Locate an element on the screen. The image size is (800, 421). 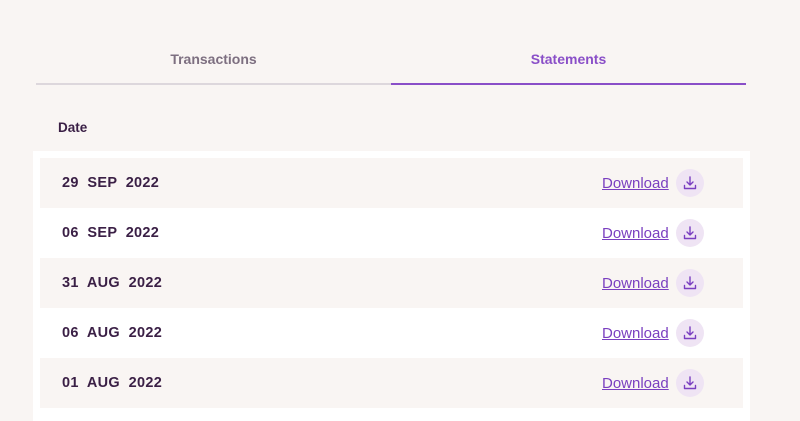
table-row: 29 SEP 2022 Download is located at coordinates (391, 183).